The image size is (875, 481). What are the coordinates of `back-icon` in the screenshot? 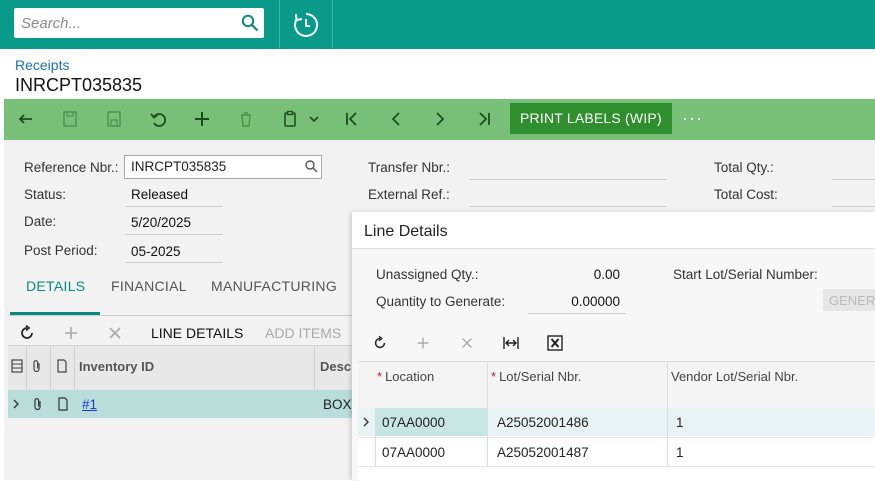 It's located at (26, 119).